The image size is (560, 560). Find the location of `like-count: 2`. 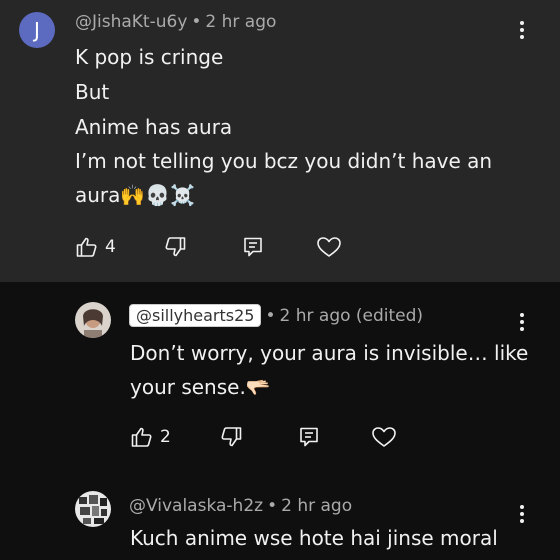

like-count: 2 is located at coordinates (165, 437).